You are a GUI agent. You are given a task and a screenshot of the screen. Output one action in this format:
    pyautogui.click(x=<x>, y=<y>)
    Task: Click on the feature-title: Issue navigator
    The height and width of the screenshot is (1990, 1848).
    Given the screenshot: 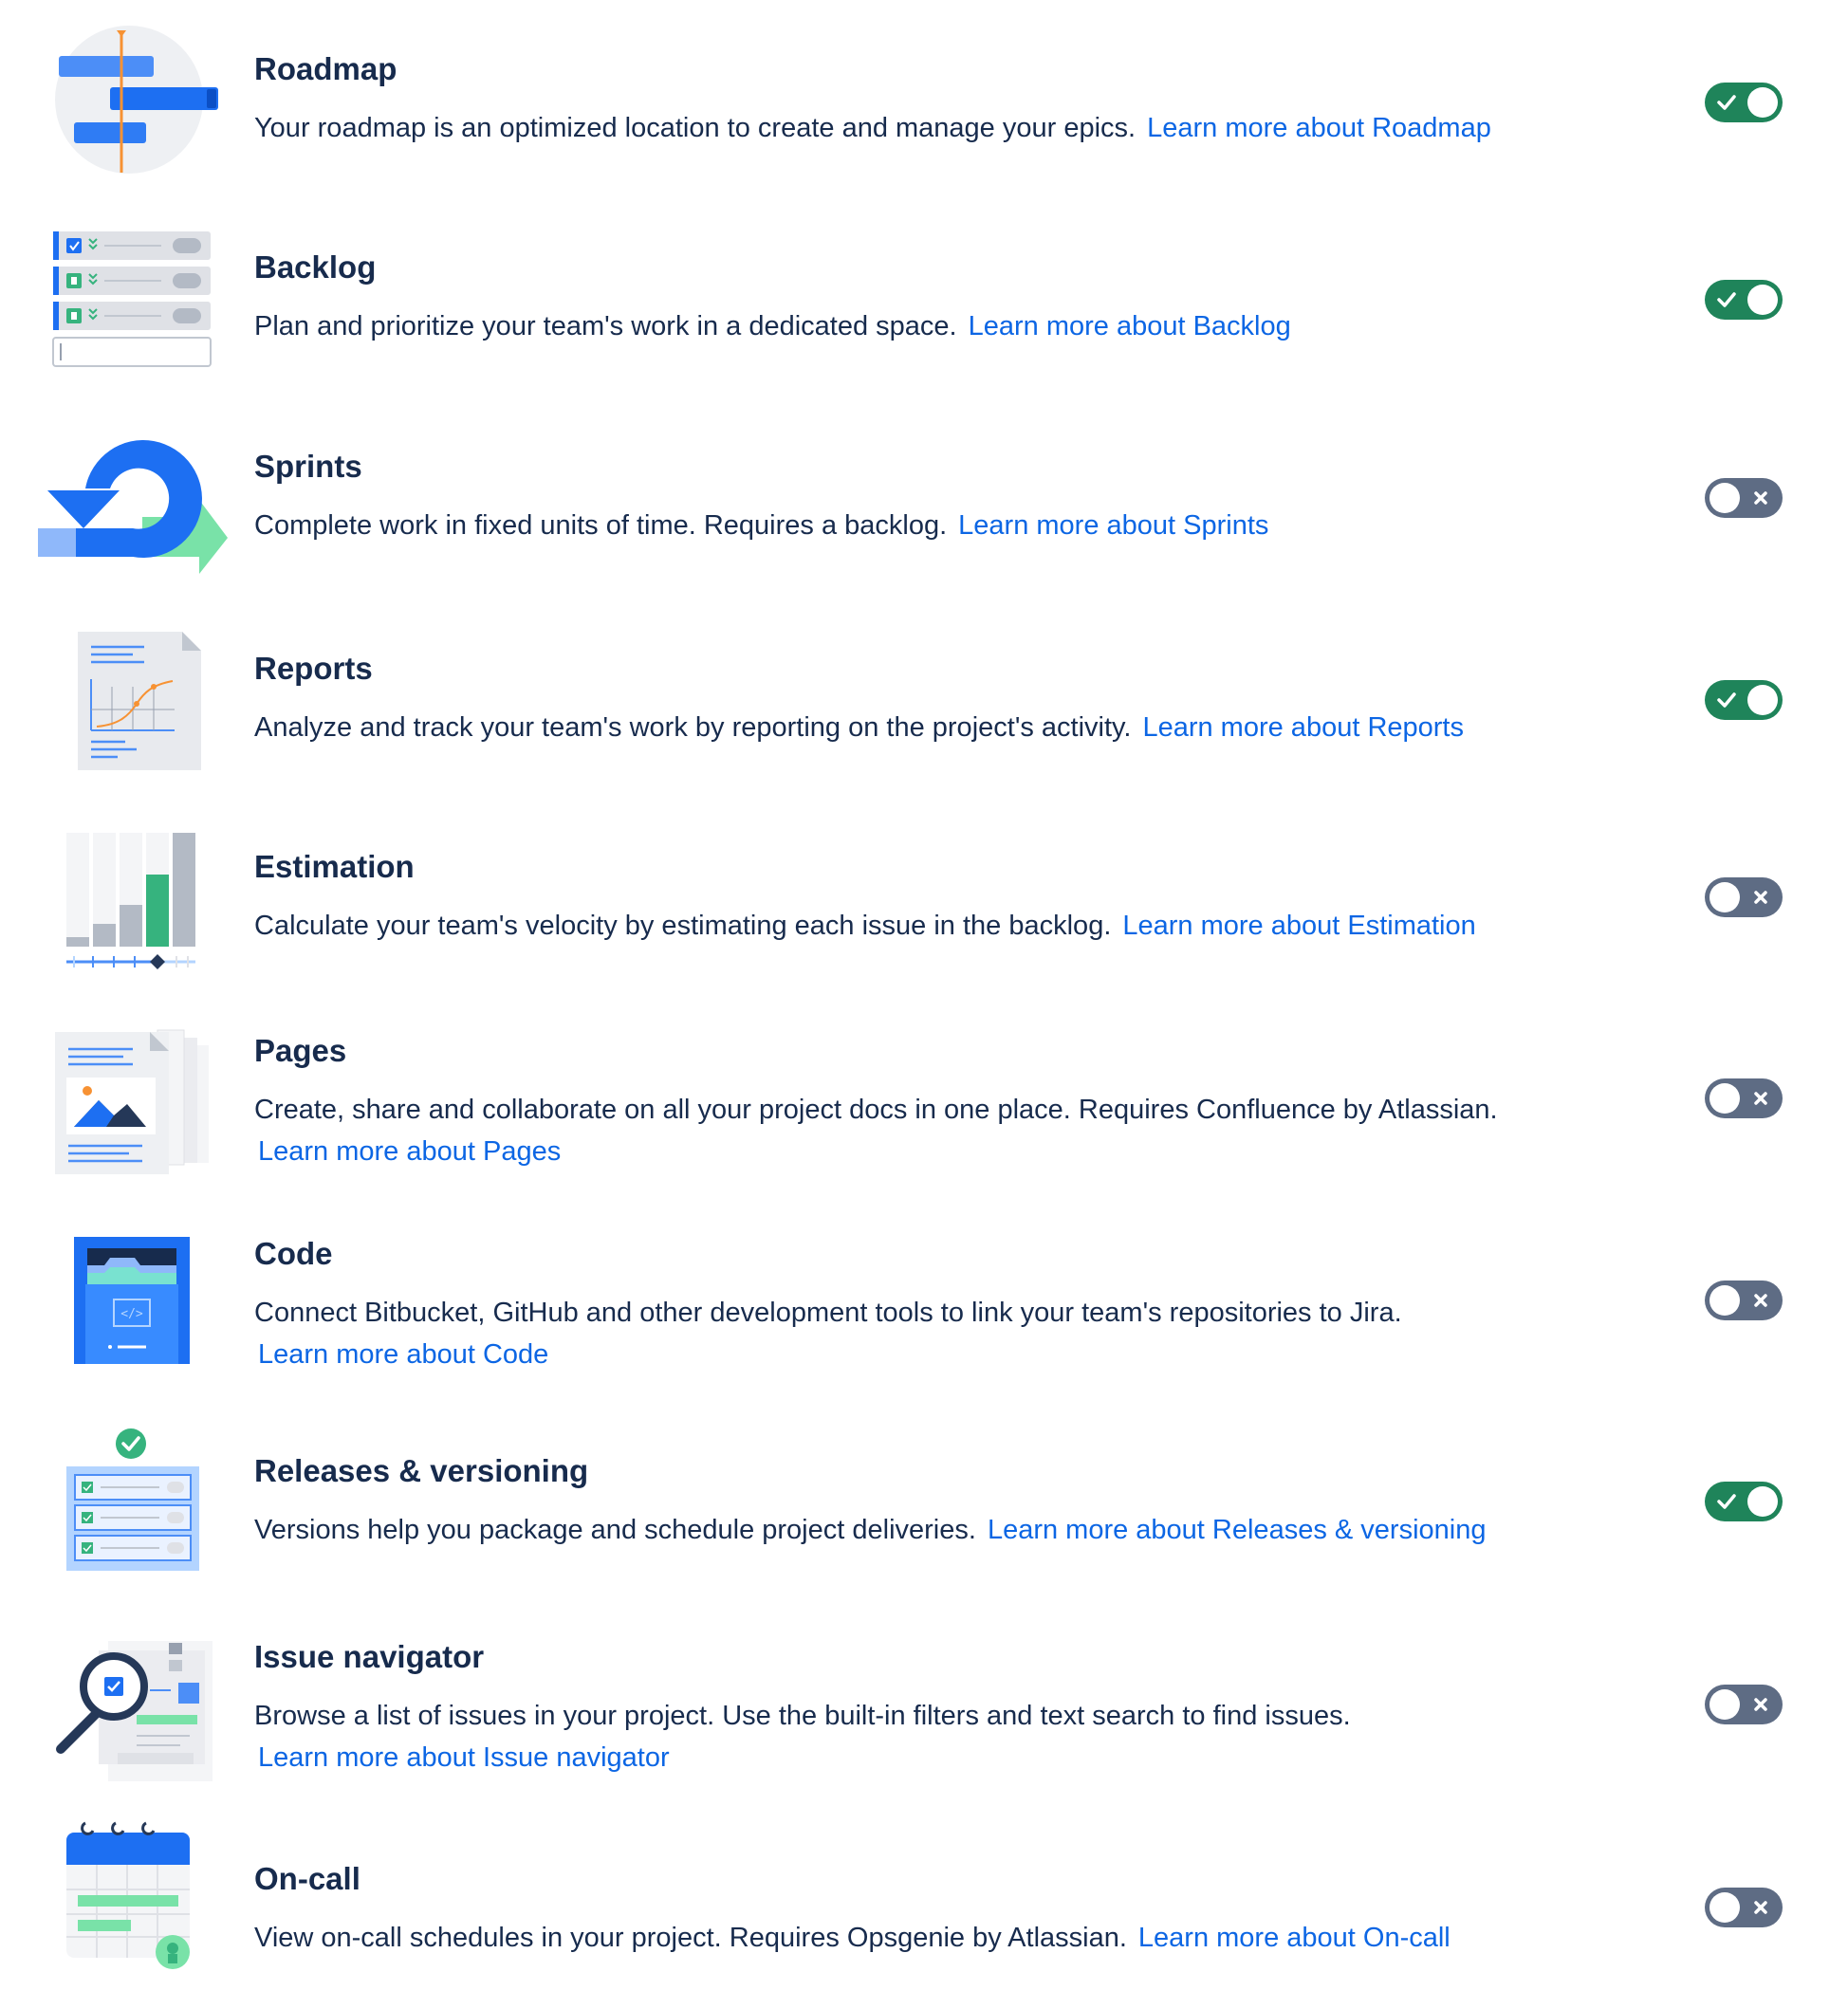 What is the action you would take?
    pyautogui.click(x=369, y=1656)
    